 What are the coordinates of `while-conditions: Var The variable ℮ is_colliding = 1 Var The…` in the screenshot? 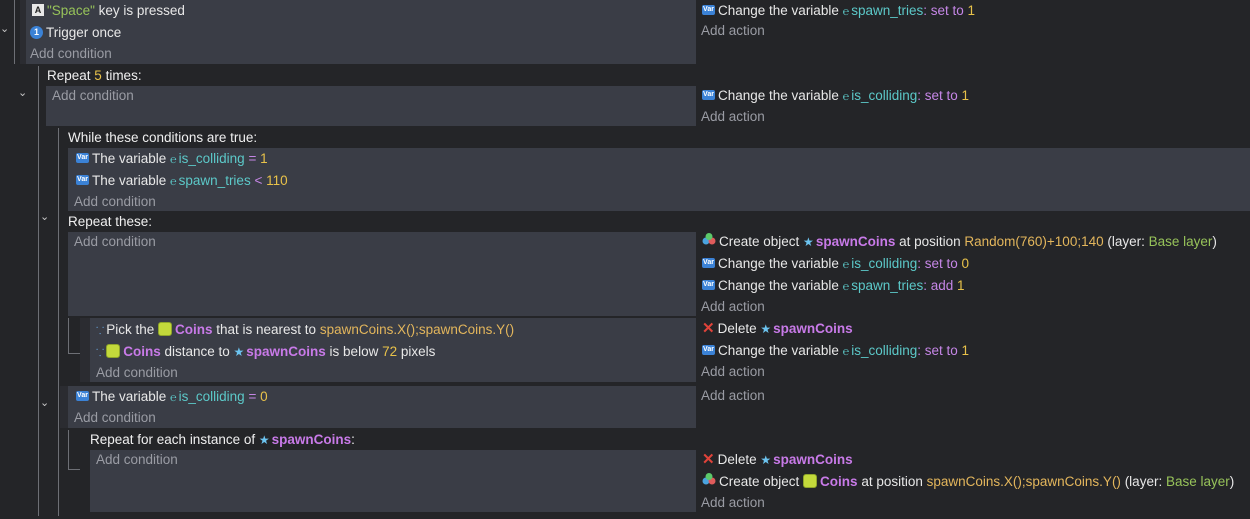 It's located at (659, 179).